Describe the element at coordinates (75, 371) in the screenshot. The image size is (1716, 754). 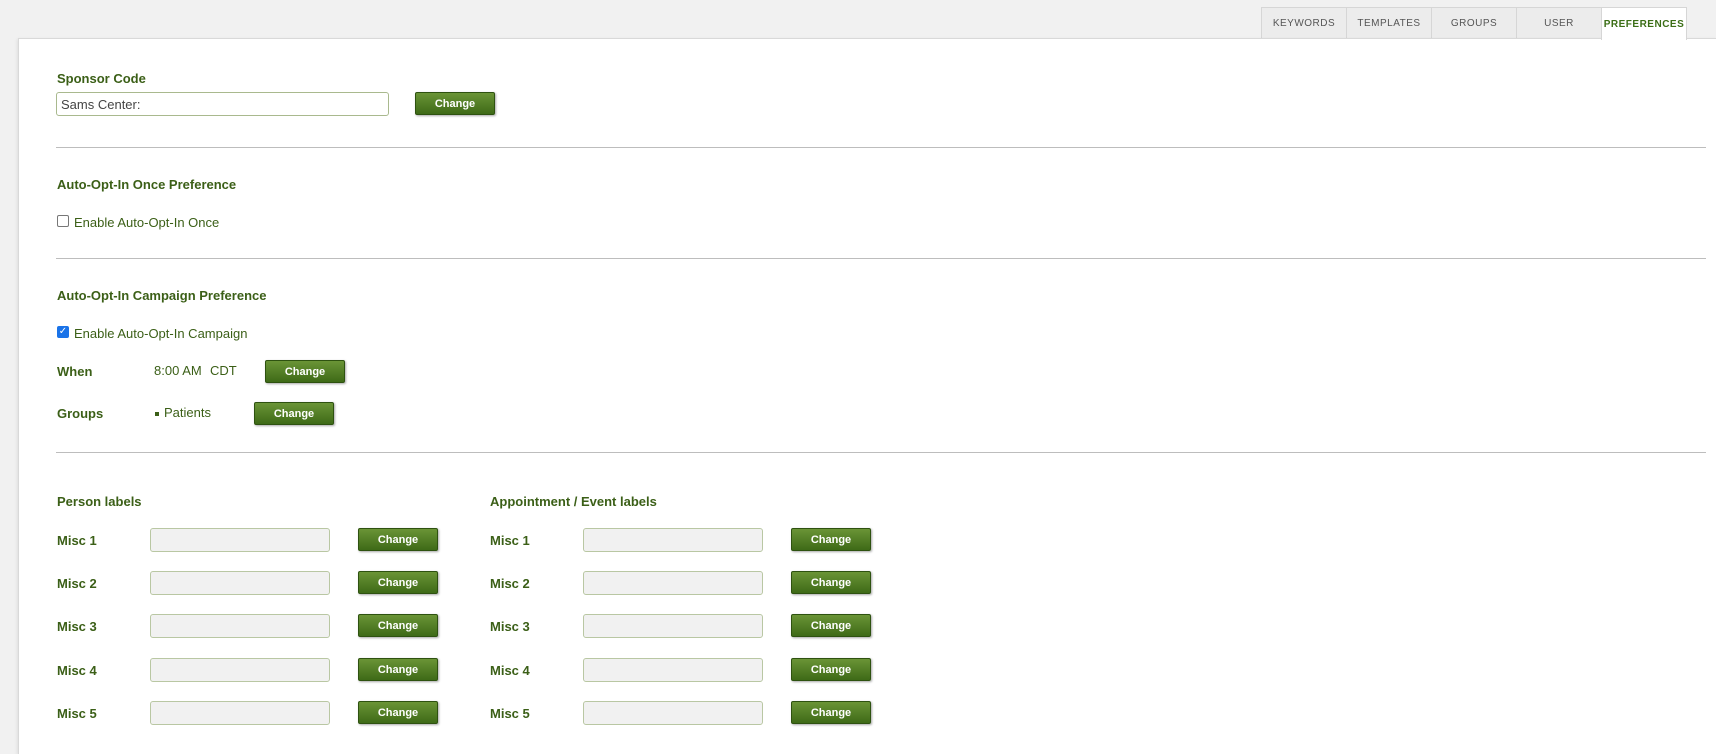
I see `when-label: When` at that location.